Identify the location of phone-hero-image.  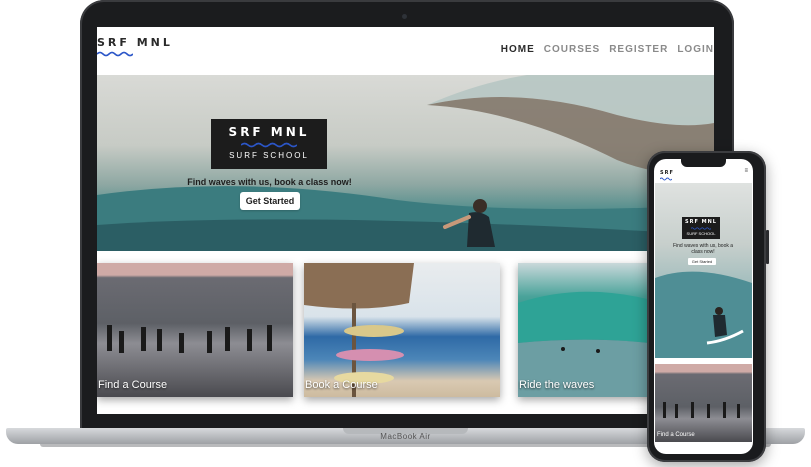
(703, 314).